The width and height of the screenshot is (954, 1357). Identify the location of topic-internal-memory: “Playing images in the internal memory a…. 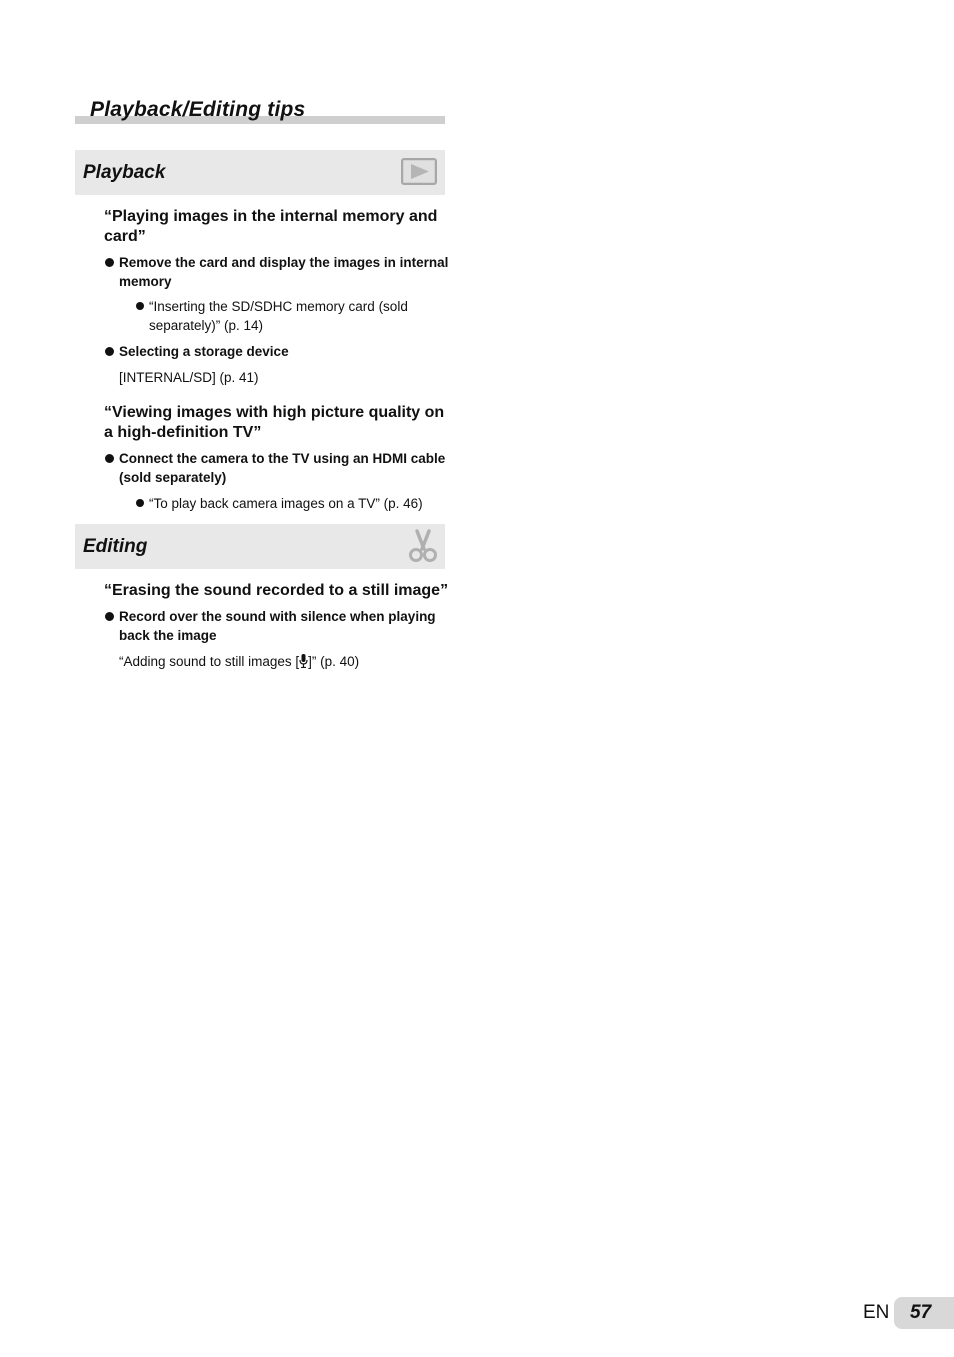
(276, 297).